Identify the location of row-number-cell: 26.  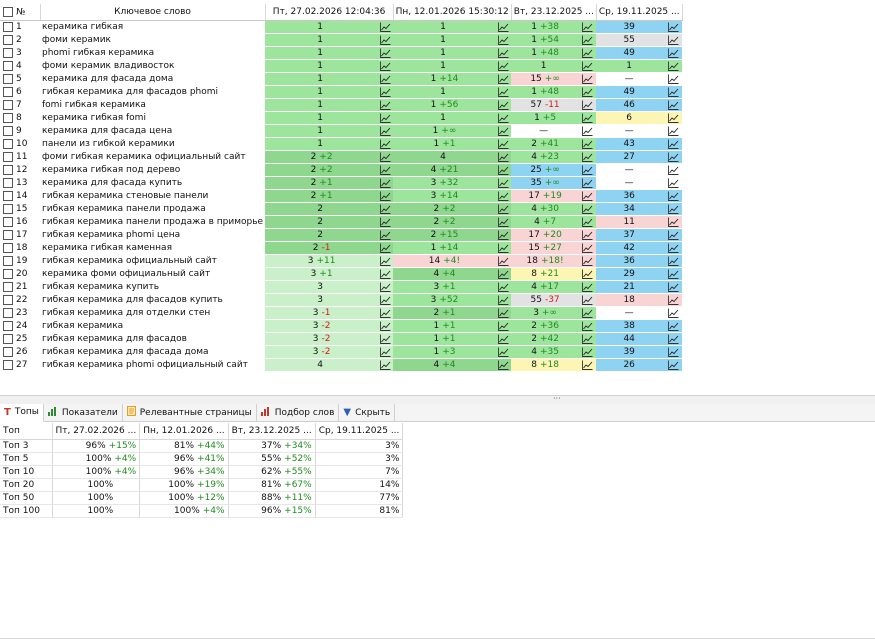
(20, 352).